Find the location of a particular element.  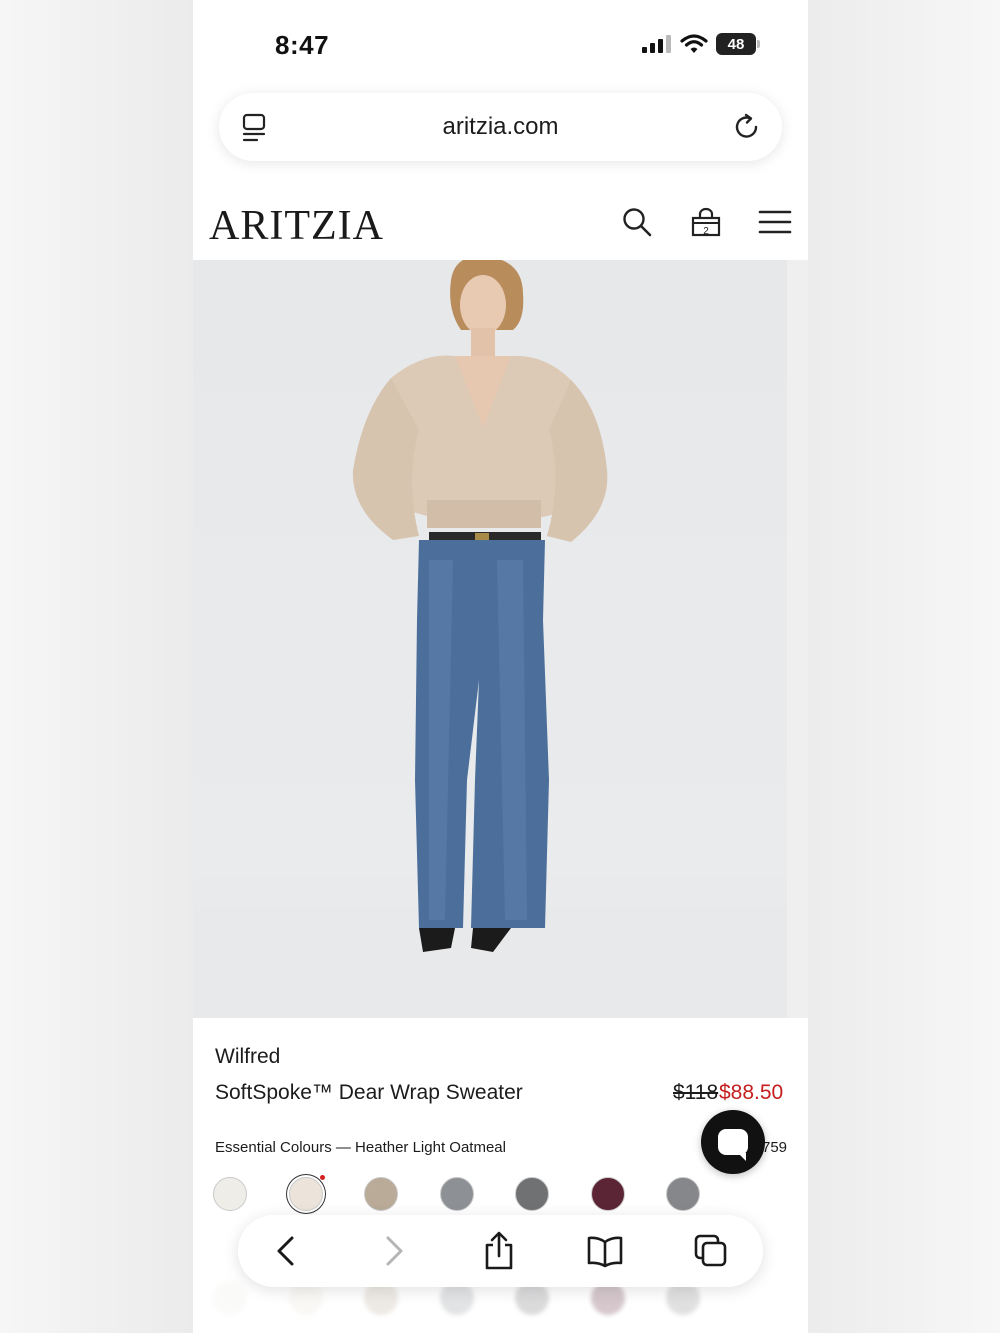

back-icon is located at coordinates (286, 1251).